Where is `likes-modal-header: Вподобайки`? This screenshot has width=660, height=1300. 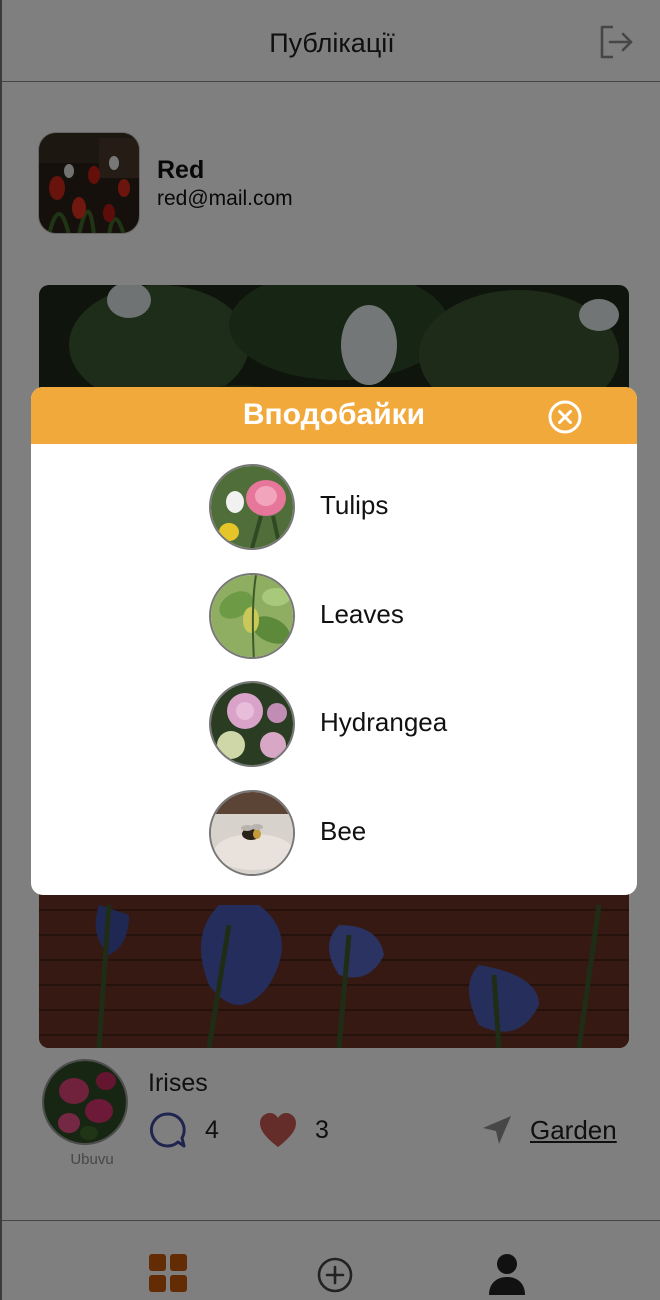
likes-modal-header: Вподобайки is located at coordinates (334, 415).